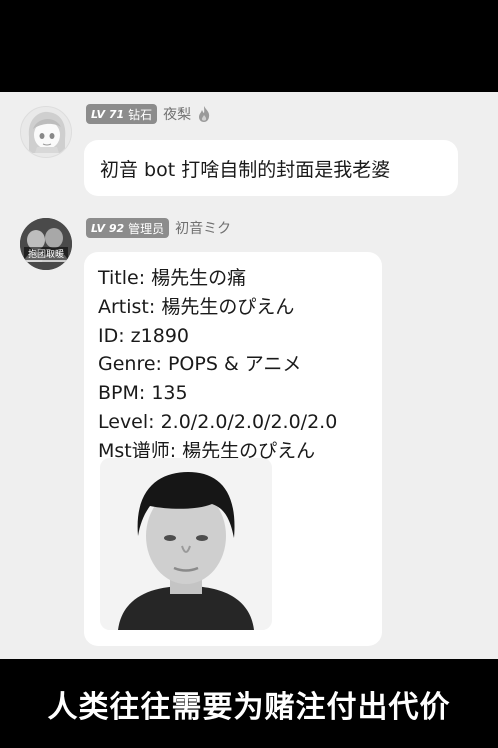 The image size is (498, 748). I want to click on anime-avatar-icon, so click(47, 132).